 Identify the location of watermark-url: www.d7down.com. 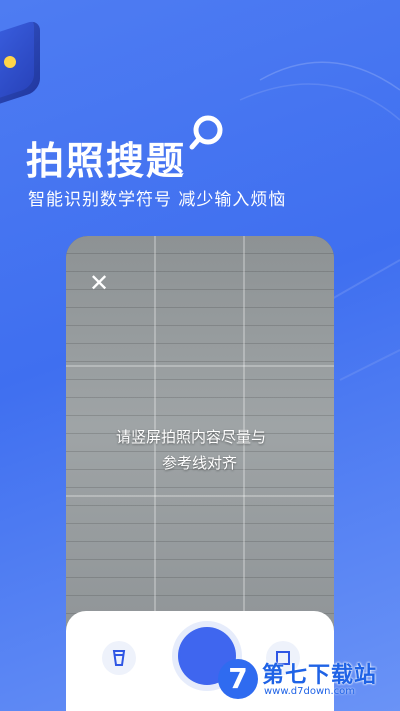
(310, 691).